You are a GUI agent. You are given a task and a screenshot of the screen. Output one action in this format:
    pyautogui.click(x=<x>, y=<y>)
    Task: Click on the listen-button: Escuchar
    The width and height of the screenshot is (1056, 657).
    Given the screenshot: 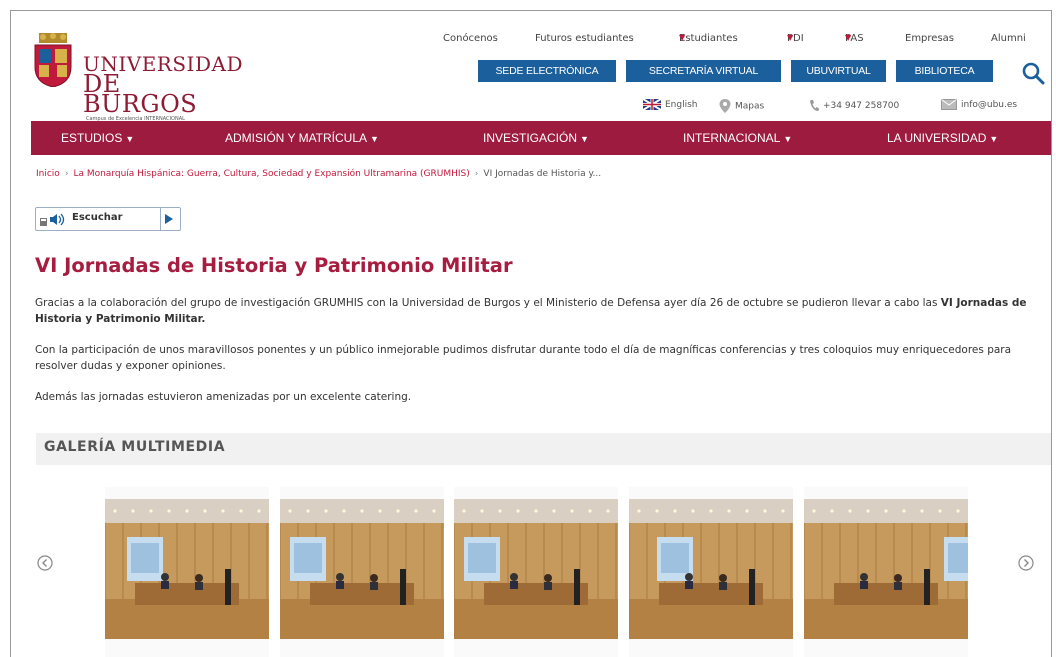 What is the action you would take?
    pyautogui.click(x=97, y=217)
    